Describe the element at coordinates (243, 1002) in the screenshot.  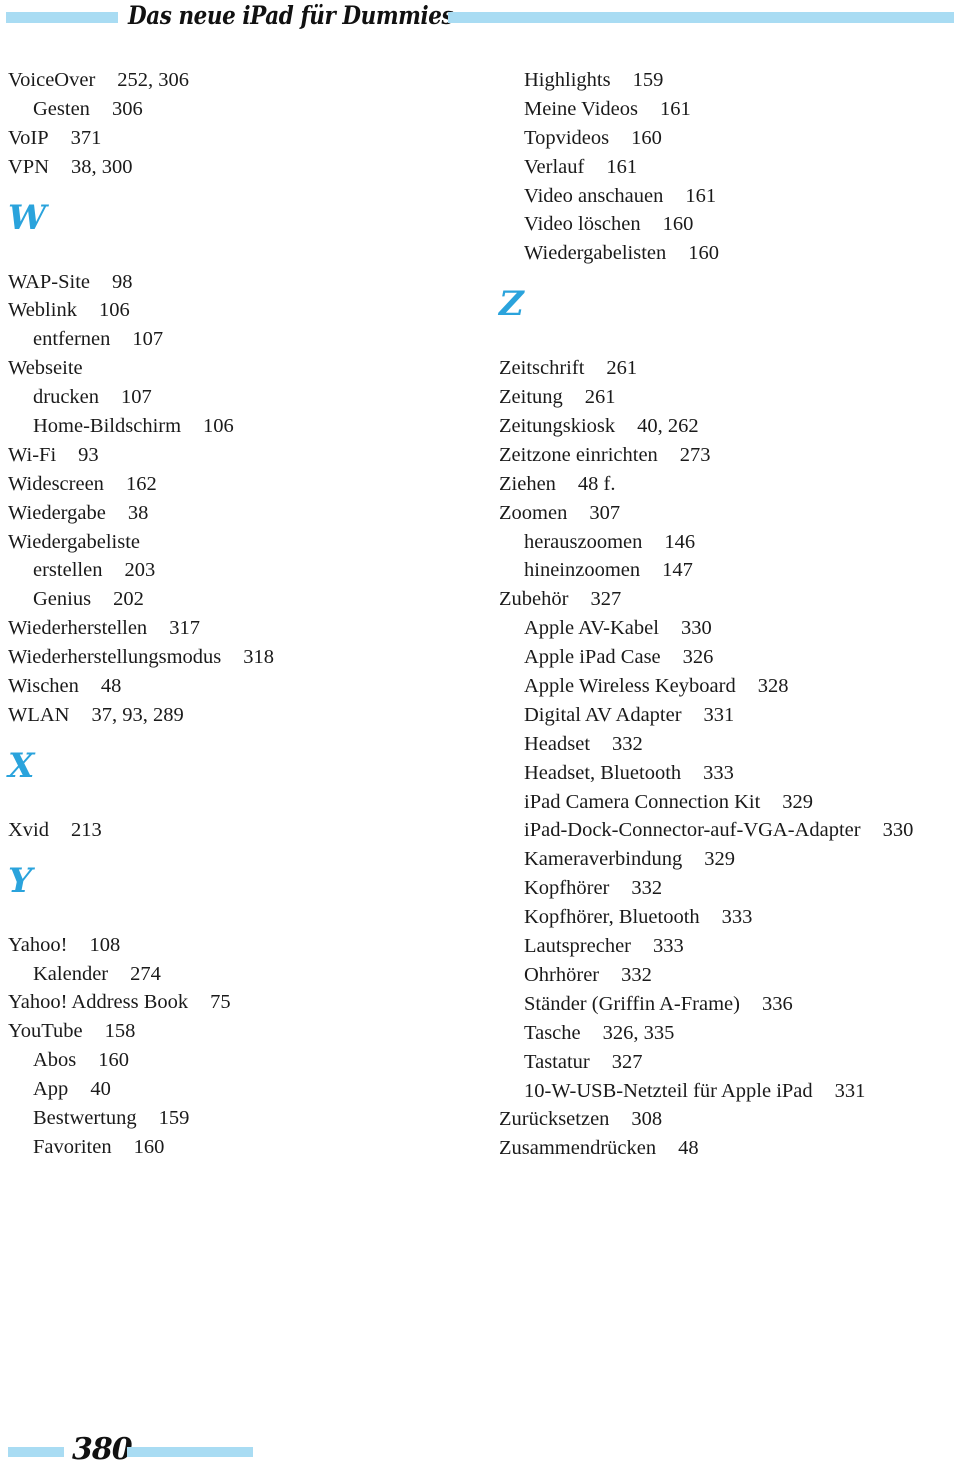
I see `index-entry: Yahoo! Address Book 75` at that location.